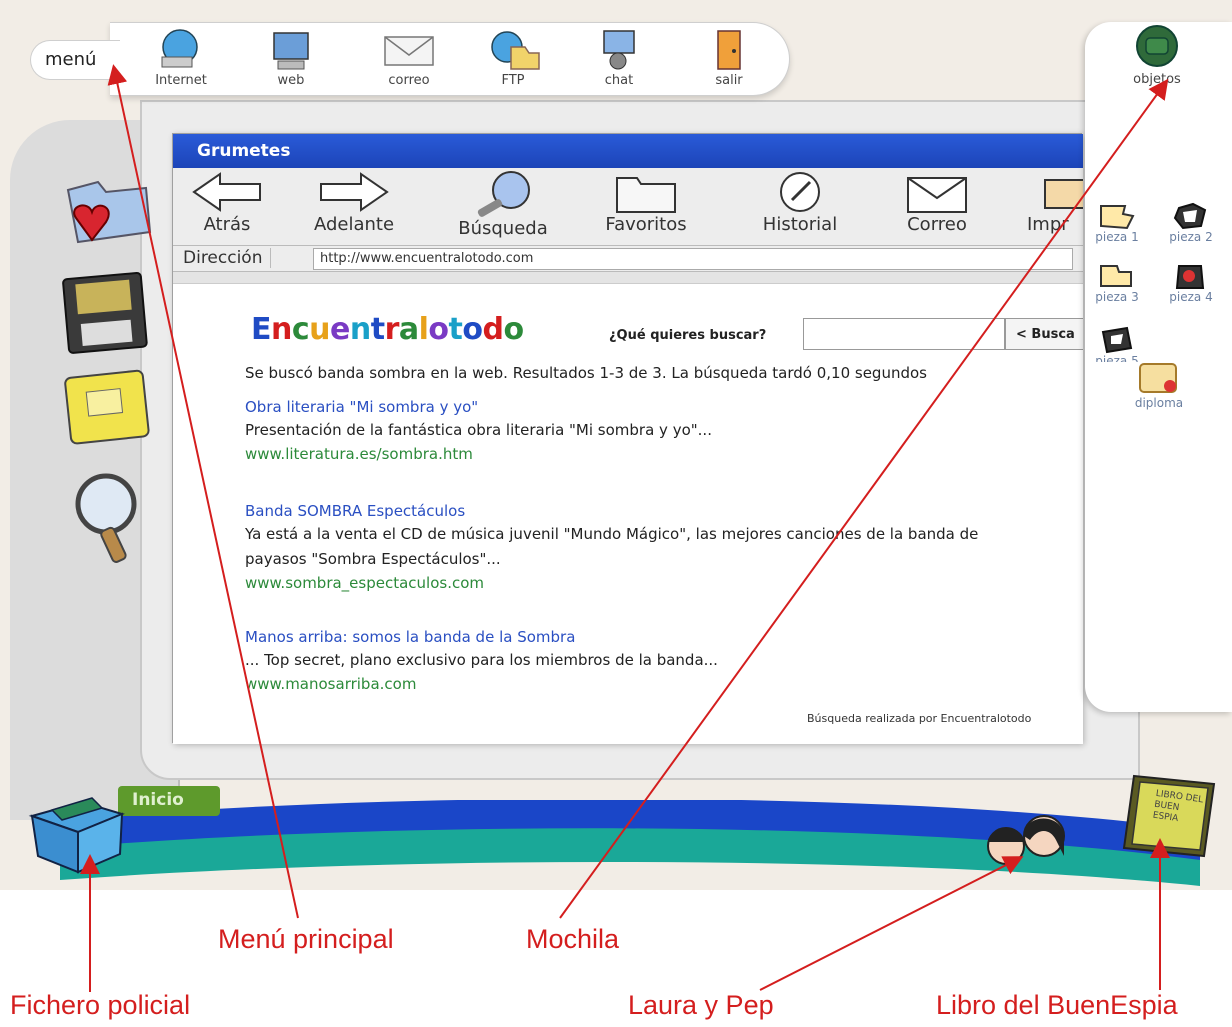  What do you see at coordinates (100, 1005) in the screenshot?
I see `caption-fichero-policial: Fichero policial` at bounding box center [100, 1005].